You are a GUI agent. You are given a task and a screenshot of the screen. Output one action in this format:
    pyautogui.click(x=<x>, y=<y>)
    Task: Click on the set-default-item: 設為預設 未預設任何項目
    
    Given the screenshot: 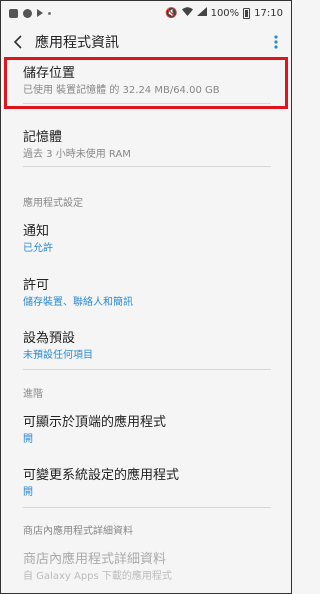 What is the action you would take?
    pyautogui.click(x=146, y=346)
    